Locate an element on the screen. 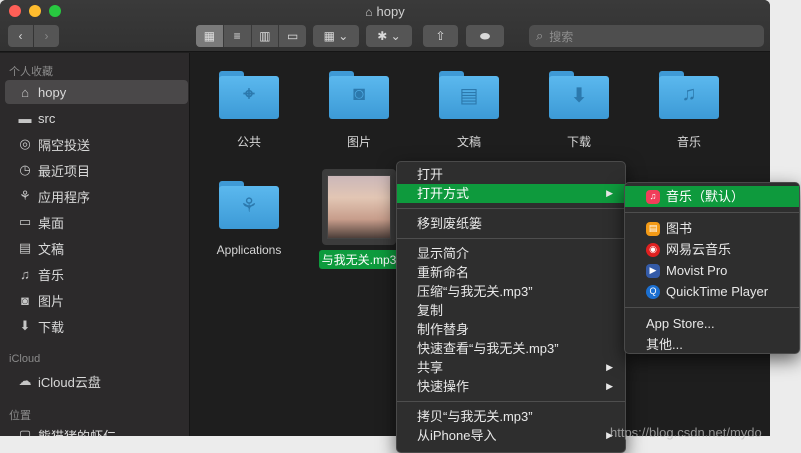 The width and height of the screenshot is (801, 453). music-note-icon: ♫ is located at coordinates (25, 274).